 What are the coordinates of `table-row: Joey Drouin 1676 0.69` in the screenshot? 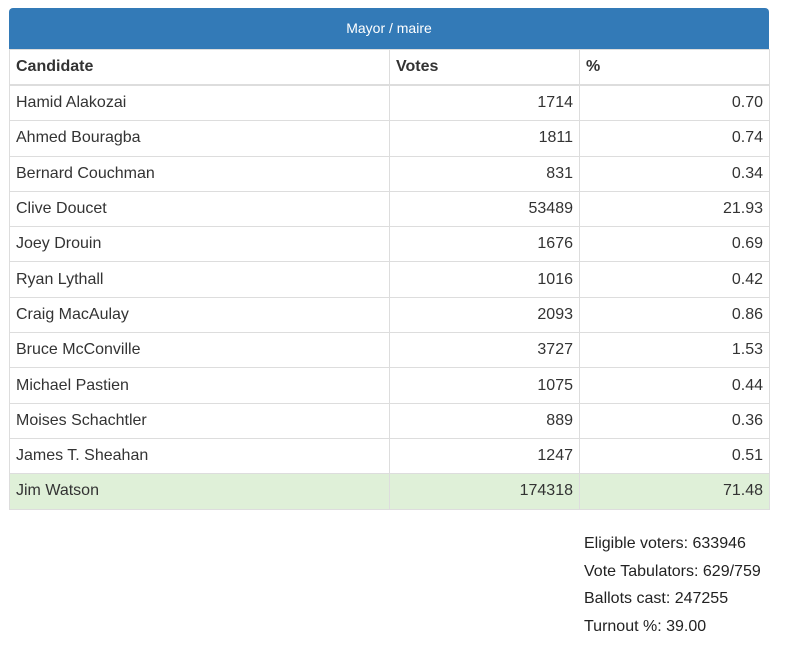 It's located at (389, 244).